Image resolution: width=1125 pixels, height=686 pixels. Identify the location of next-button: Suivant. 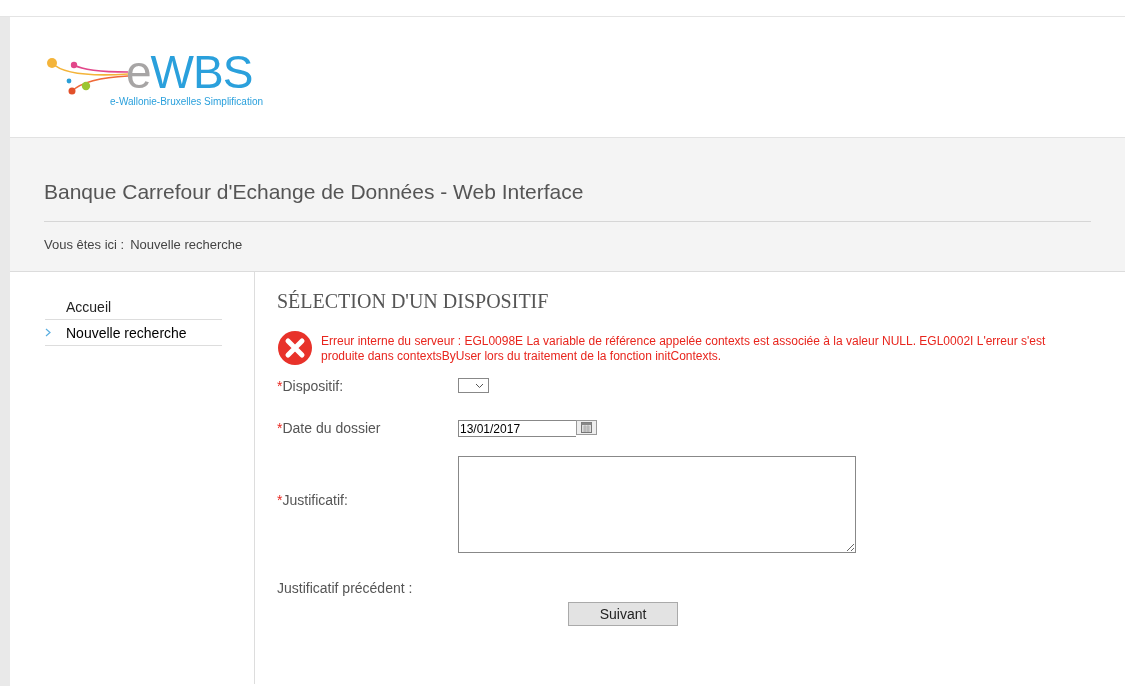
(623, 614).